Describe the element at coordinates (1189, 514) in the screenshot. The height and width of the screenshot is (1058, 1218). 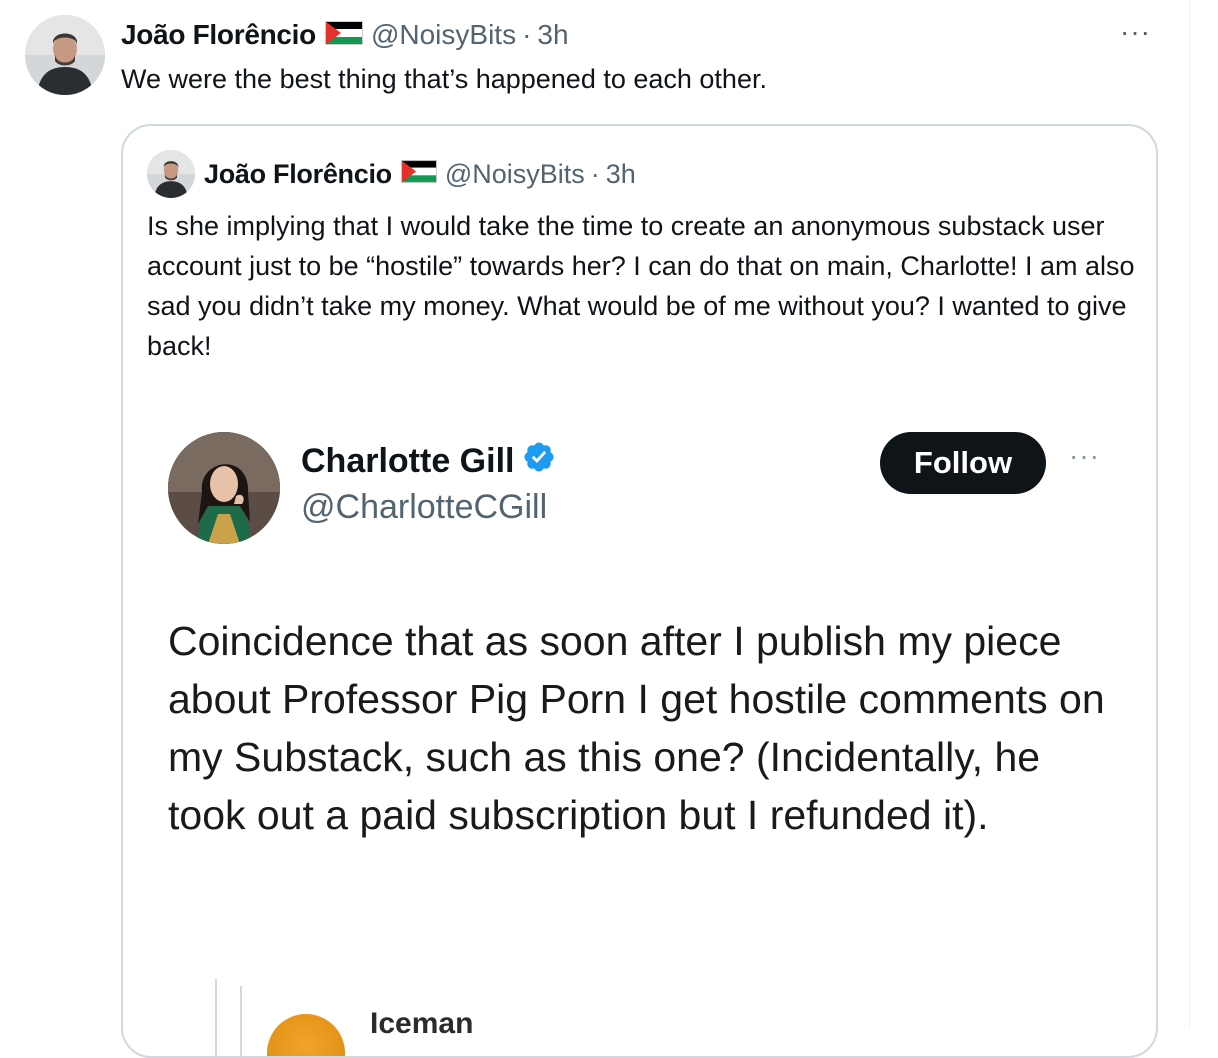
I see `timeline-border` at that location.